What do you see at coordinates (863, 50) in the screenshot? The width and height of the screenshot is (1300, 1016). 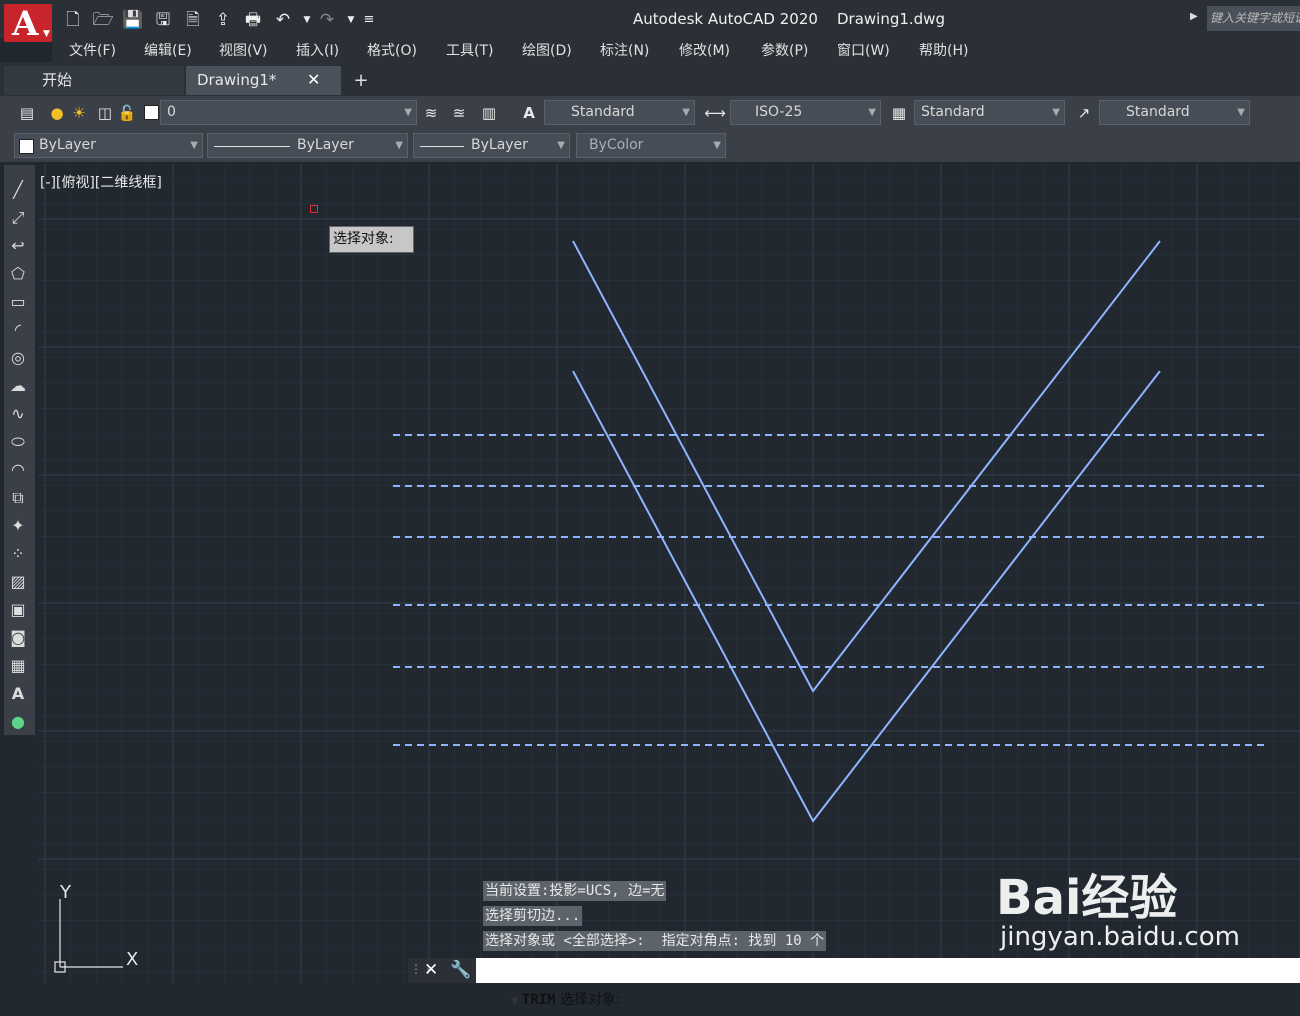 I see `menu-window: 窗口(W)` at bounding box center [863, 50].